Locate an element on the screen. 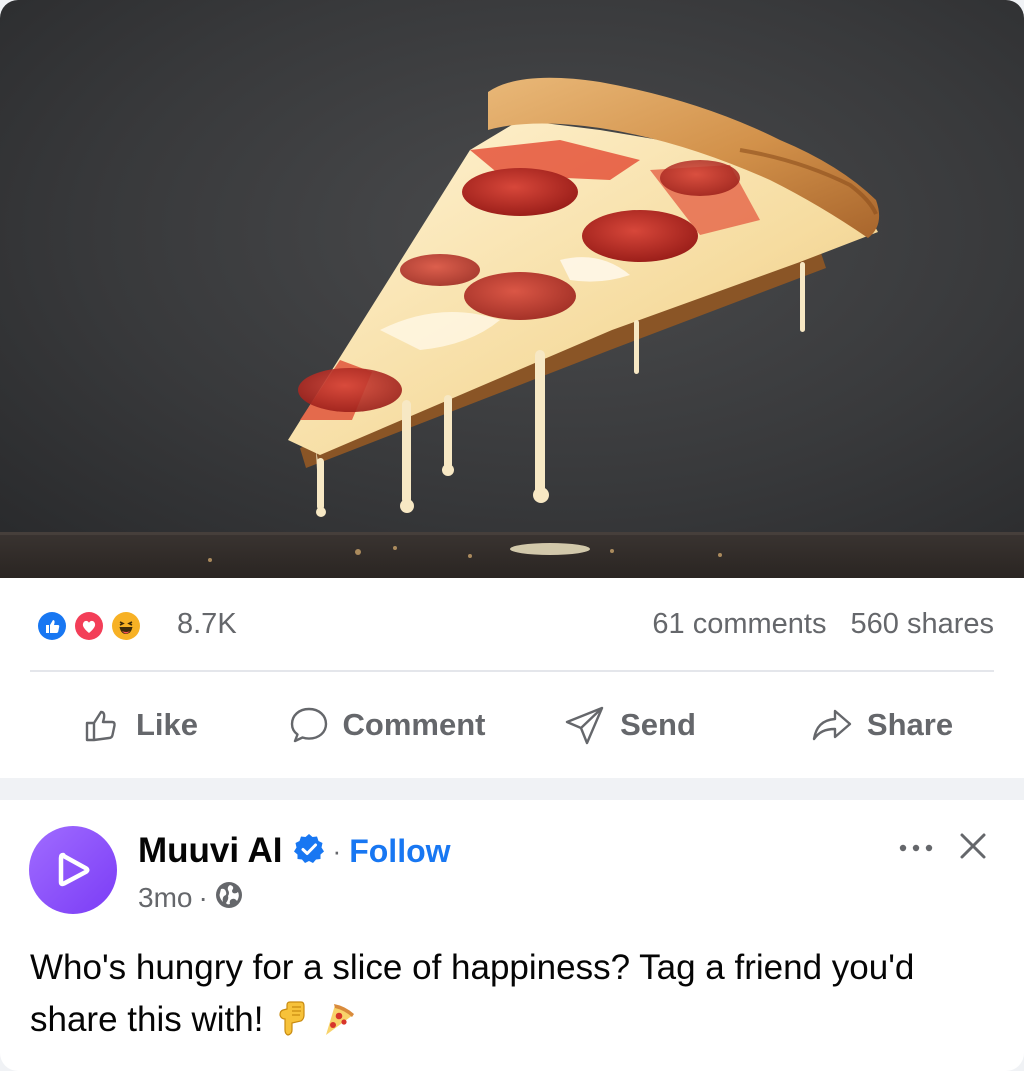 The image size is (1024, 1071). close-icon is located at coordinates (973, 846).